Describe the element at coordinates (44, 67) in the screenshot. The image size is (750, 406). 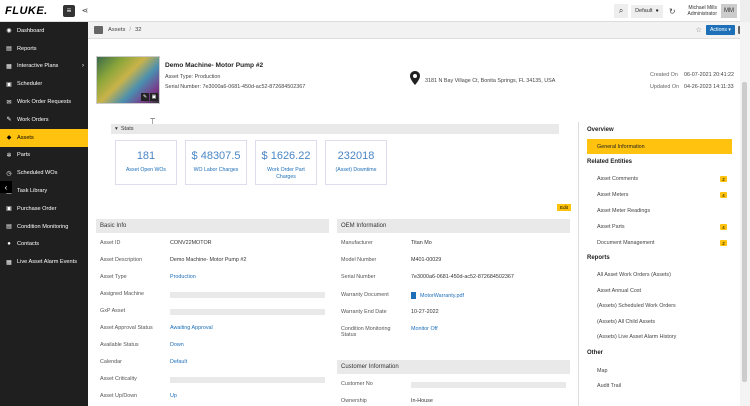
I see `sidebar-item-interactive-plans: ▦ Interactive Plans ›` at that location.